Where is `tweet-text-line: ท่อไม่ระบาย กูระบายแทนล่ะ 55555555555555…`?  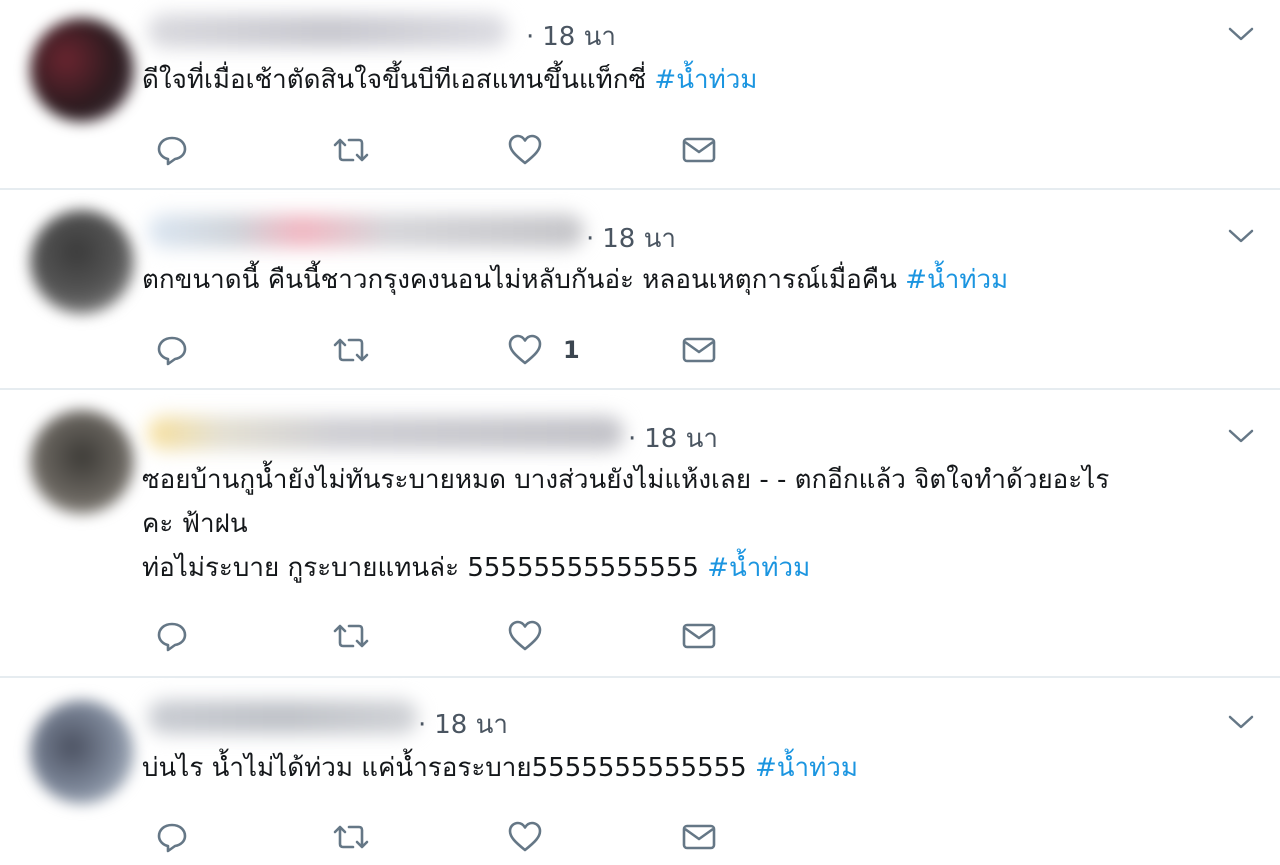
tweet-text-line: ท่อไม่ระบาย กูระบายแทนล่ะ 55555555555555… is located at coordinates (476, 568).